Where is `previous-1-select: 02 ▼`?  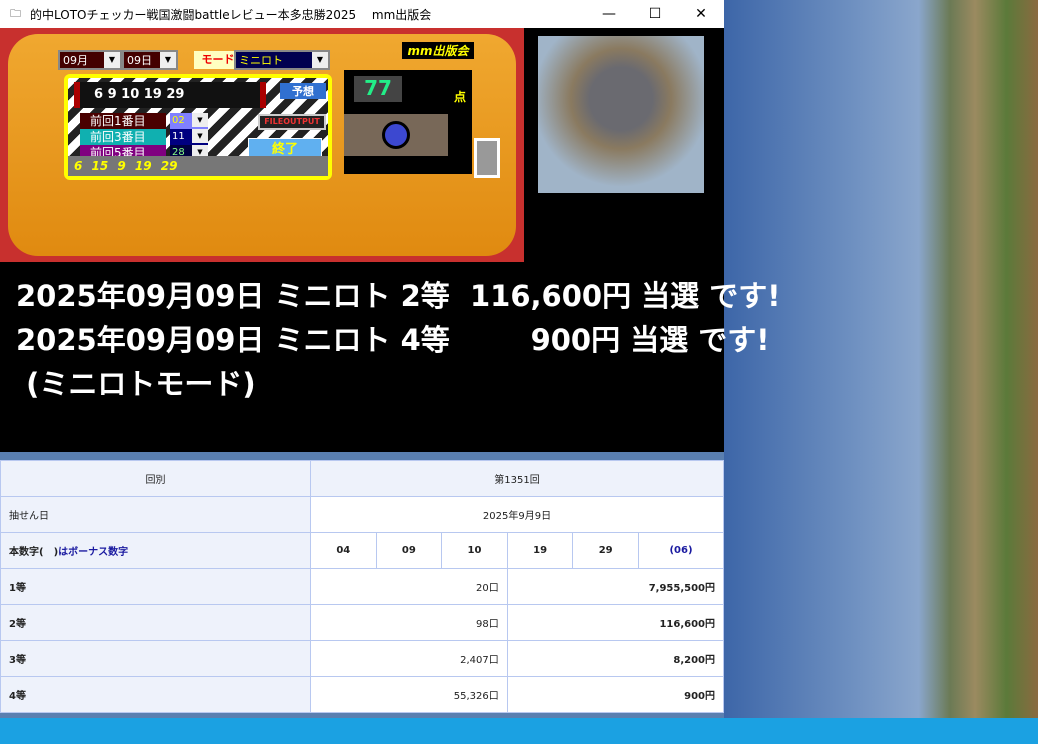
previous-1-select: 02 ▼ is located at coordinates (189, 121).